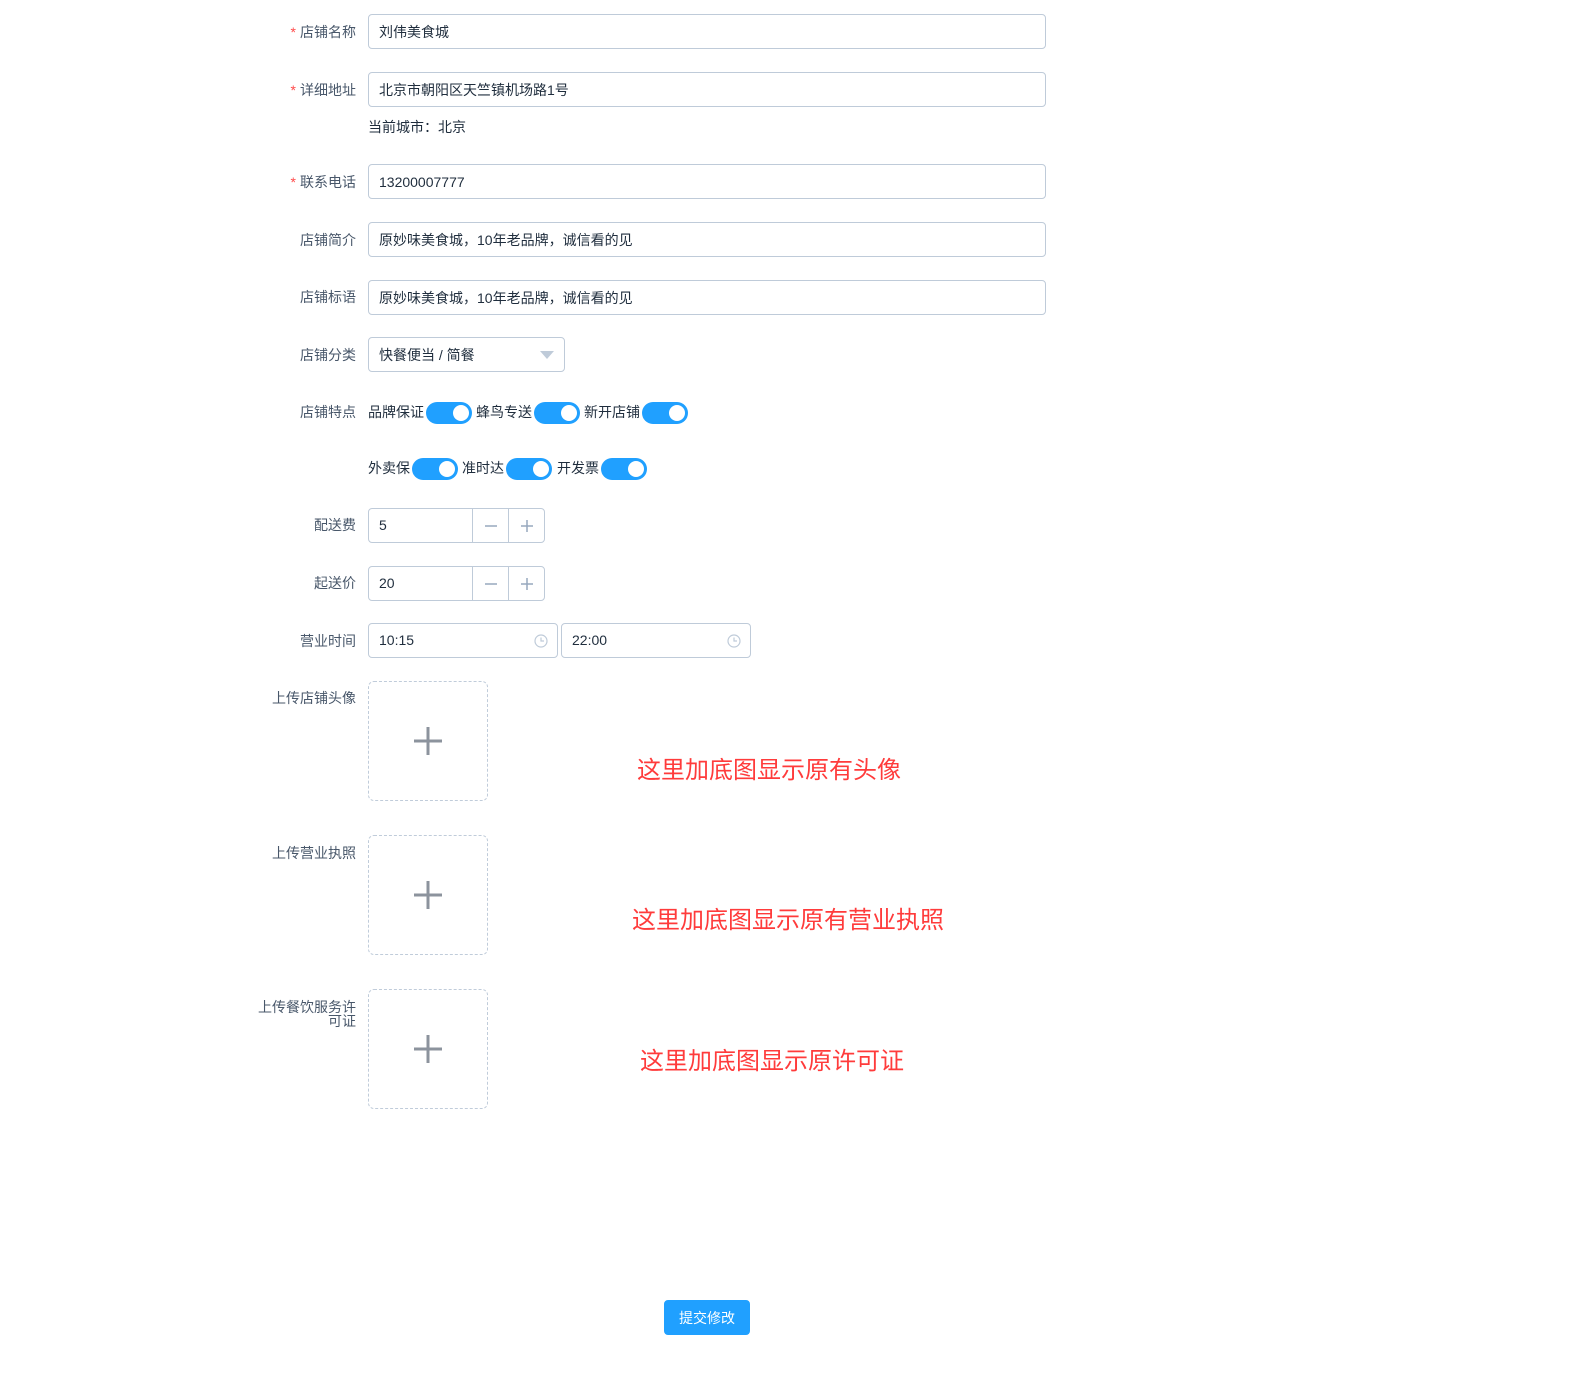 The width and height of the screenshot is (1595, 1373). What do you see at coordinates (707, 31) in the screenshot?
I see `shop-name-input: 刘伟美食城` at bounding box center [707, 31].